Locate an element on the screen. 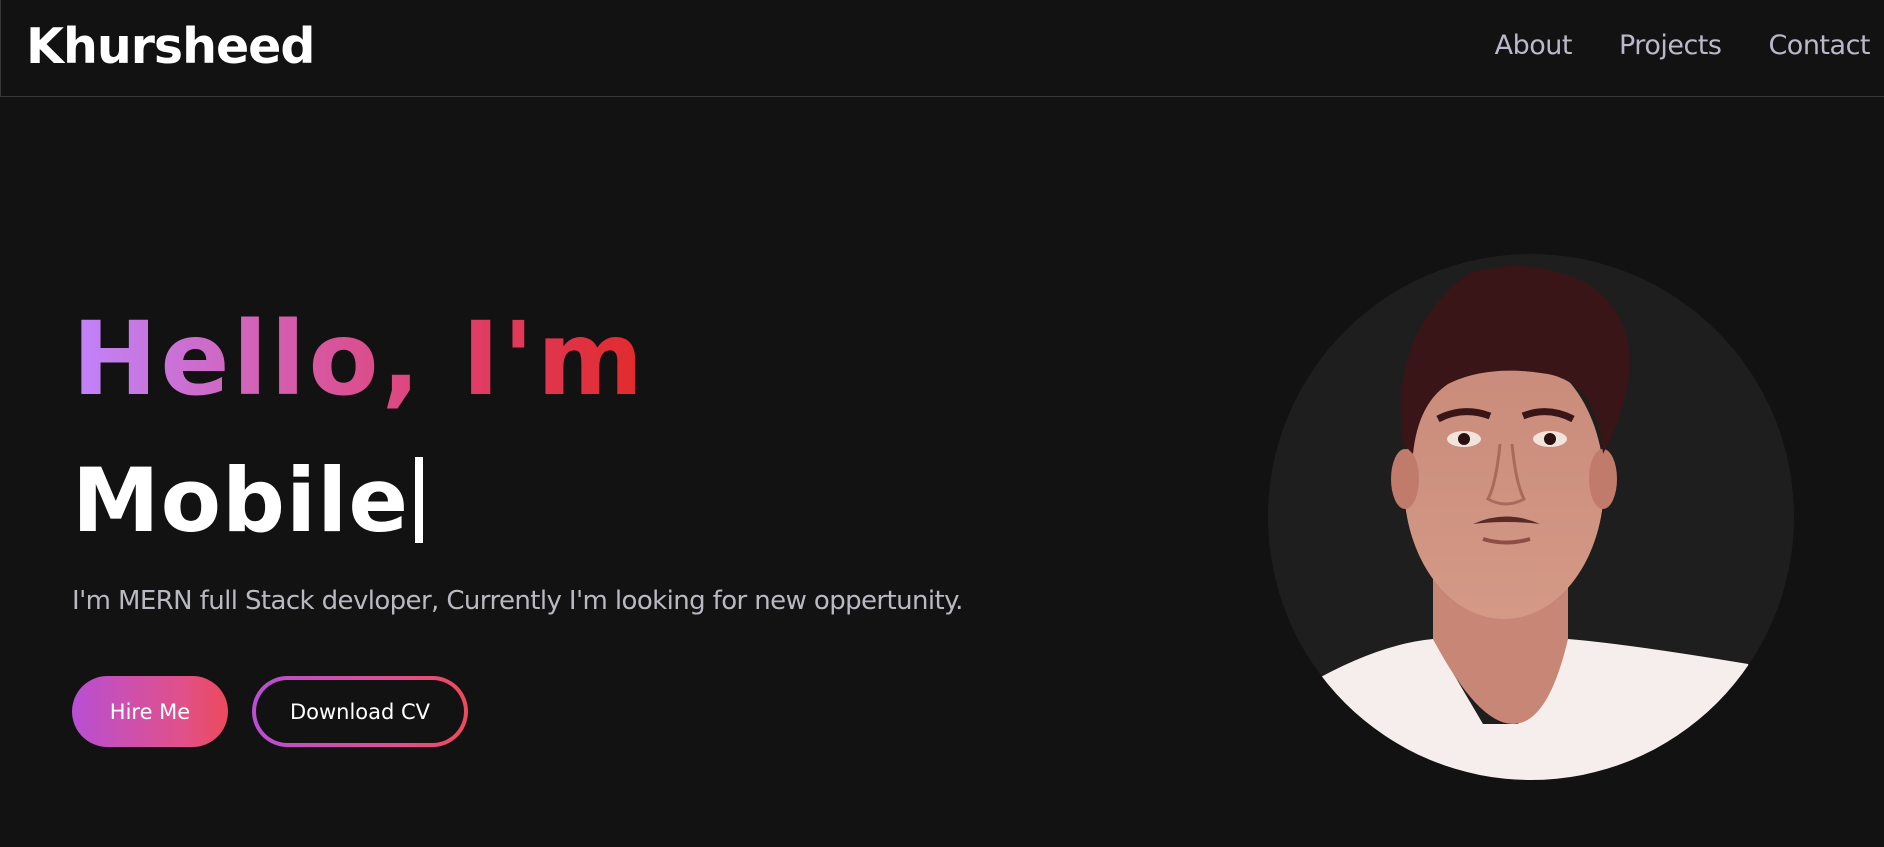 This screenshot has width=1884, height=847. typing-cursor is located at coordinates (419, 500).